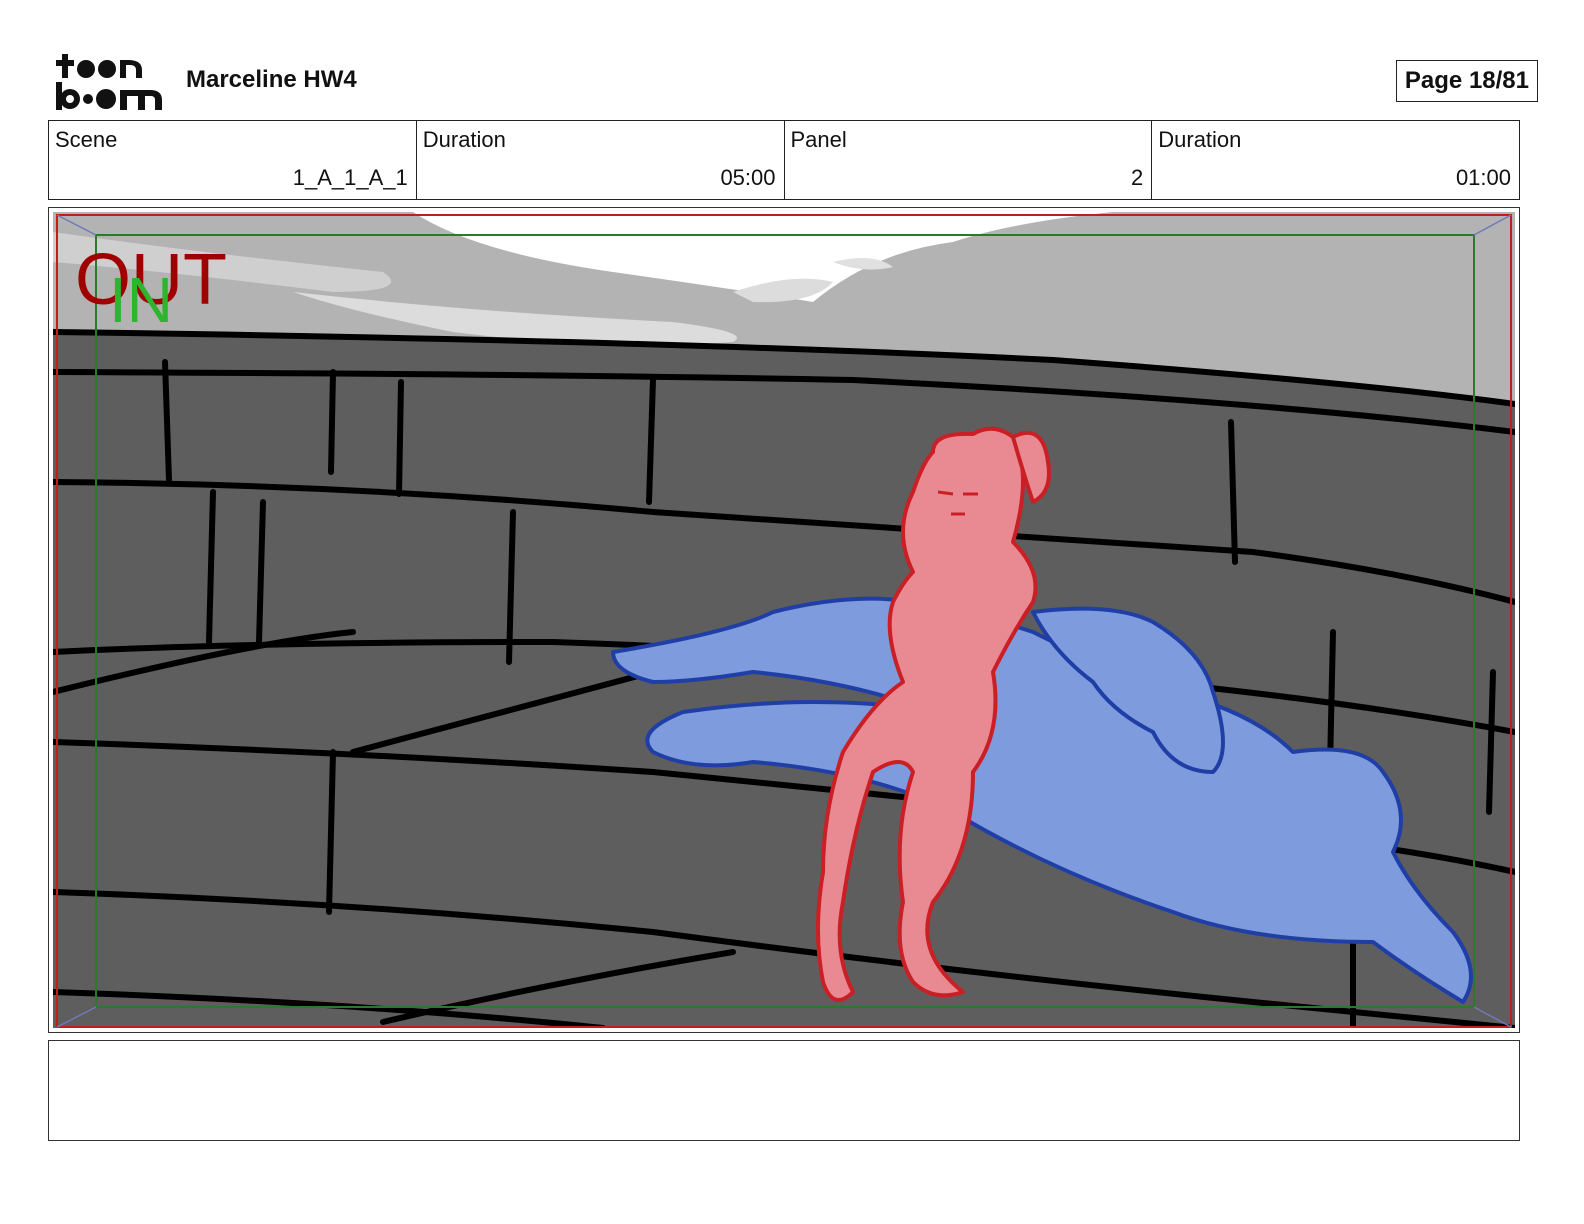  I want to click on toonboom-logo, so click(108, 82).